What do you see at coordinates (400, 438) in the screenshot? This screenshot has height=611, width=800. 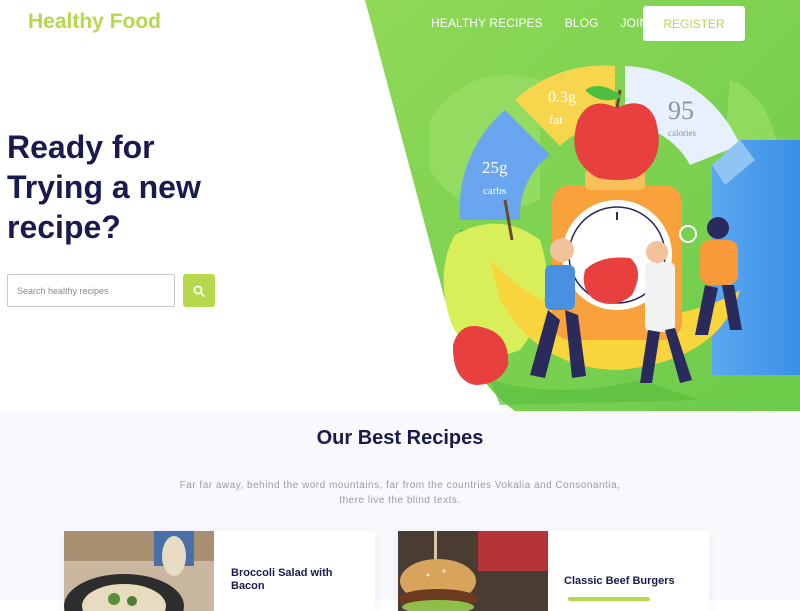 I see `section-title: Our Best Recipes` at bounding box center [400, 438].